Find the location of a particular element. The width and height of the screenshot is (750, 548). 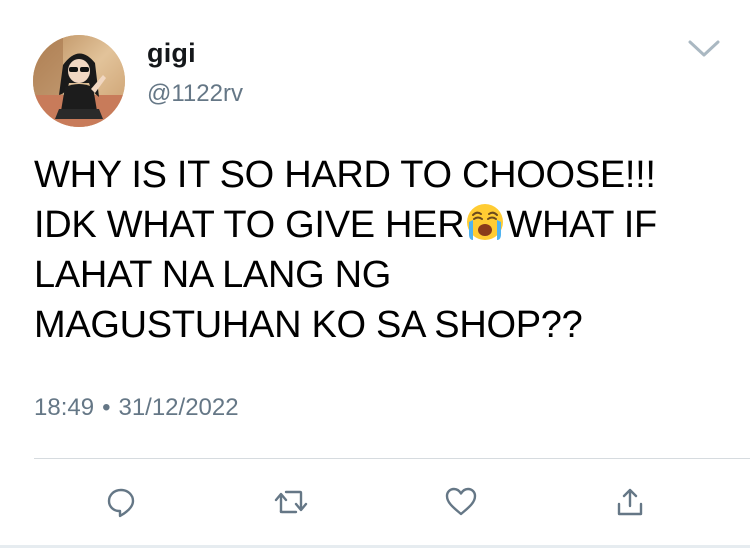

tweet-time: 18:49 is located at coordinates (64, 407).